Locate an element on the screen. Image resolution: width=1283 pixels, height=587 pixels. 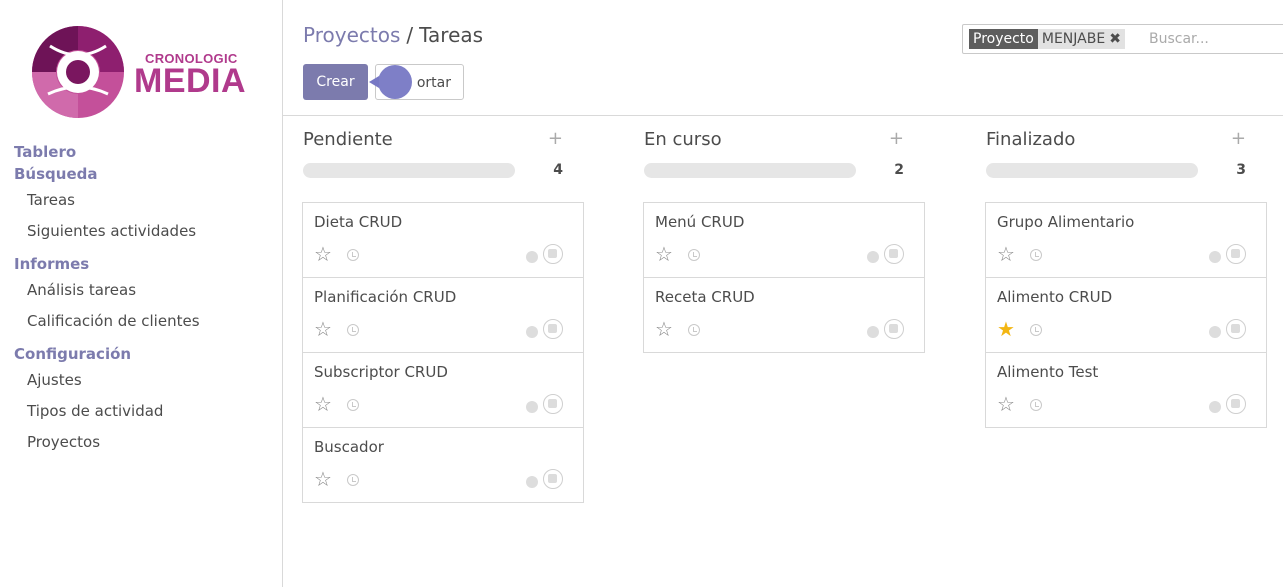
sidebar-section-informes: Informes is located at coordinates (52, 264).